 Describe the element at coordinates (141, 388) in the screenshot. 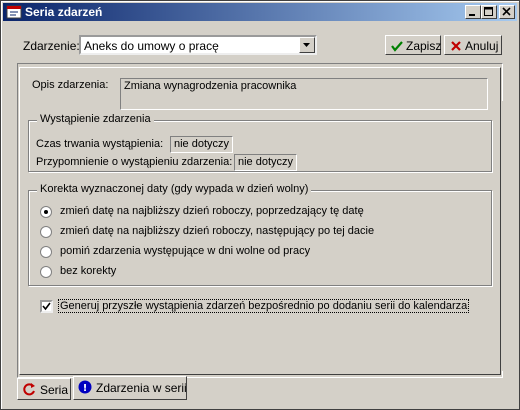

I see `tab-zdarzenia-label: Zdarzenia w serii` at that location.